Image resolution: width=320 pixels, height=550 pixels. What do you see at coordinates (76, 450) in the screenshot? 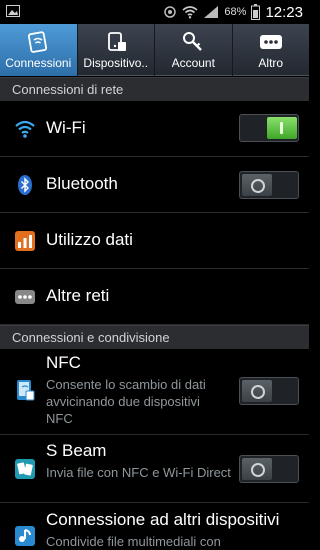
I see `sbeam-title: S Beam` at bounding box center [76, 450].